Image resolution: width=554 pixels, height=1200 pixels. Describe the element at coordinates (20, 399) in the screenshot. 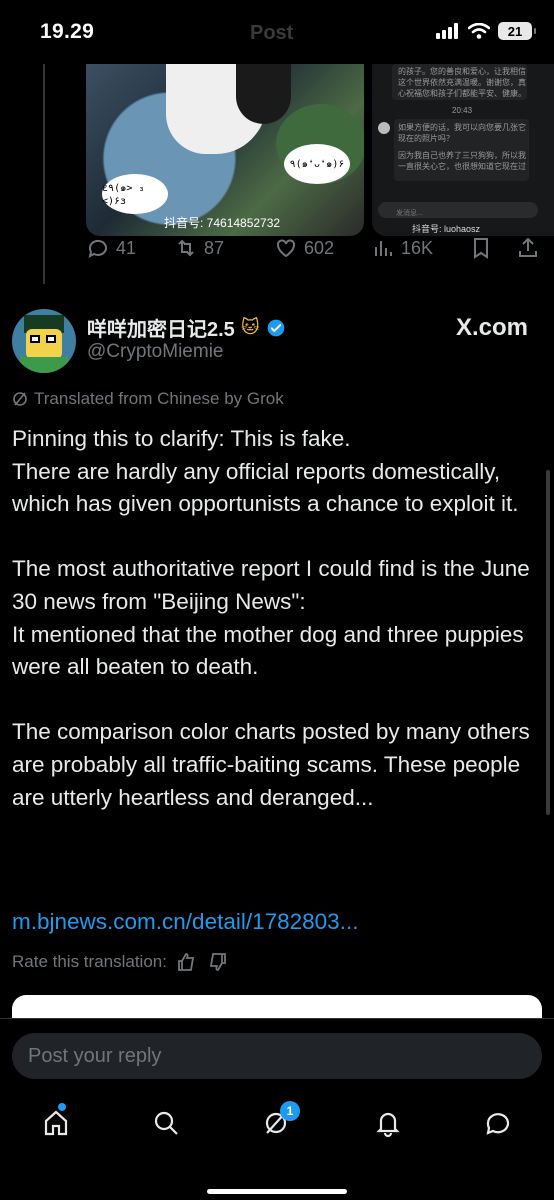

I see `grok-icon` at that location.